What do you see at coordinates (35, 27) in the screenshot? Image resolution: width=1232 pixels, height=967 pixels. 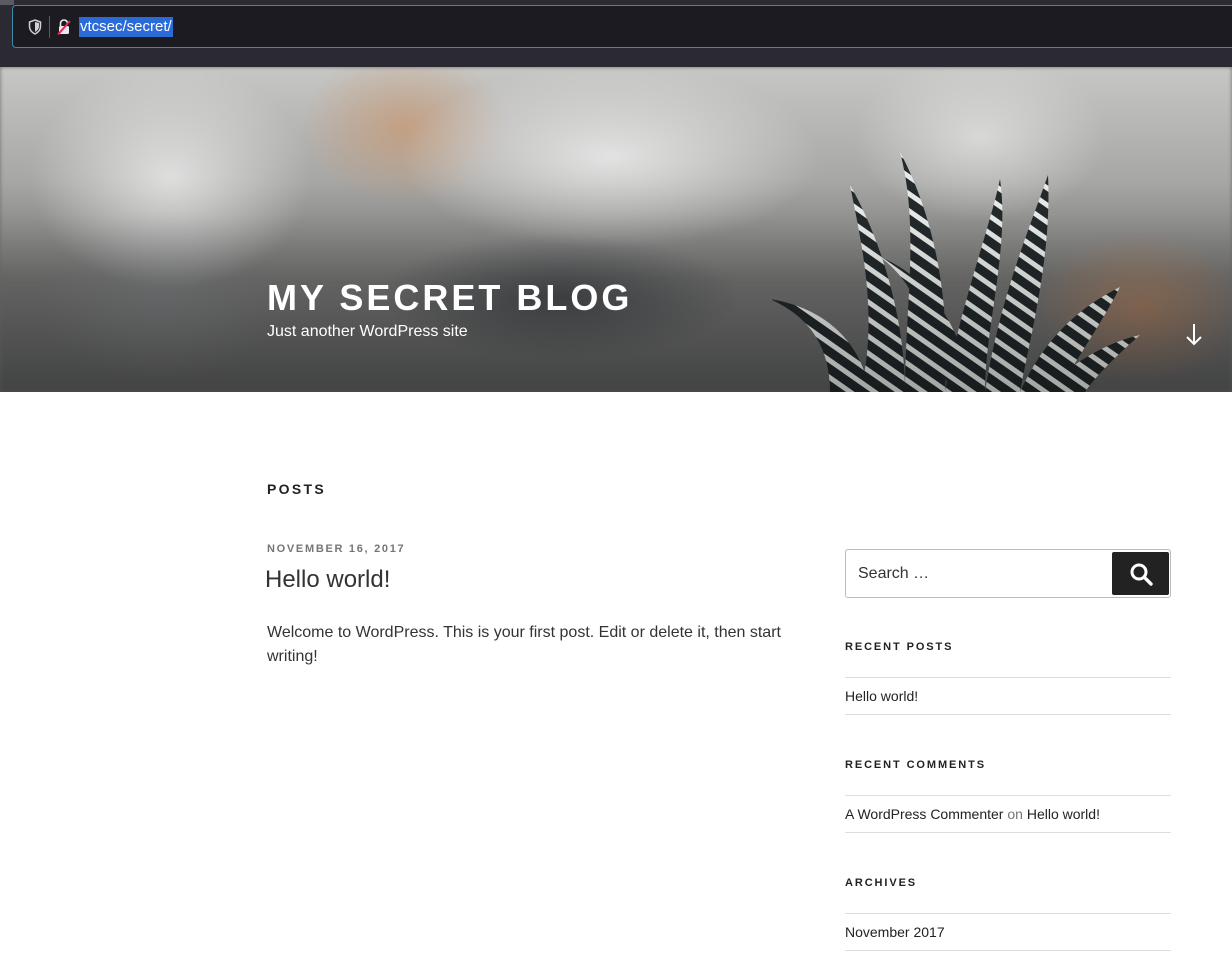 I see `shield-icon` at bounding box center [35, 27].